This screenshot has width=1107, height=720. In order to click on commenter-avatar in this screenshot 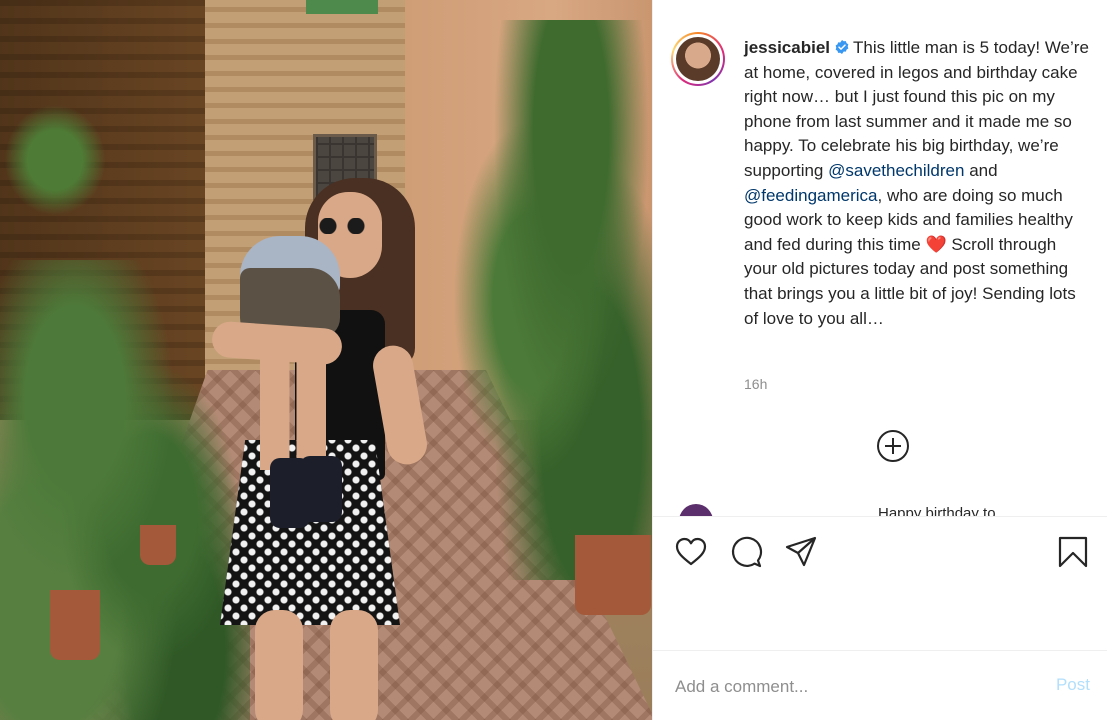, I will do `click(696, 510)`.